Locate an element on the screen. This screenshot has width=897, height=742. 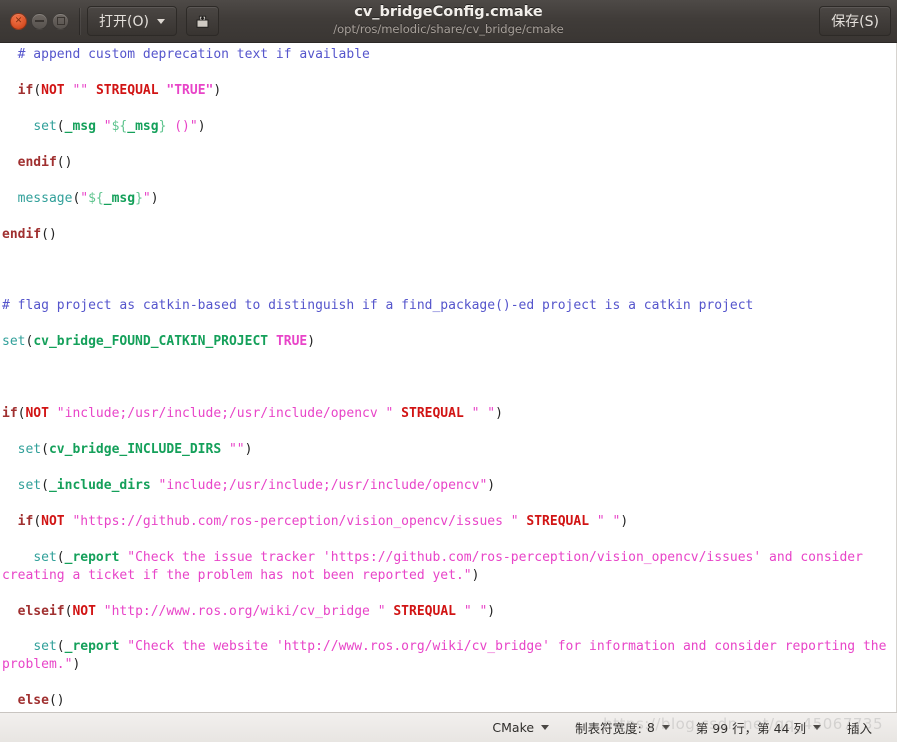
close-icon: ✕ is located at coordinates (18, 20).